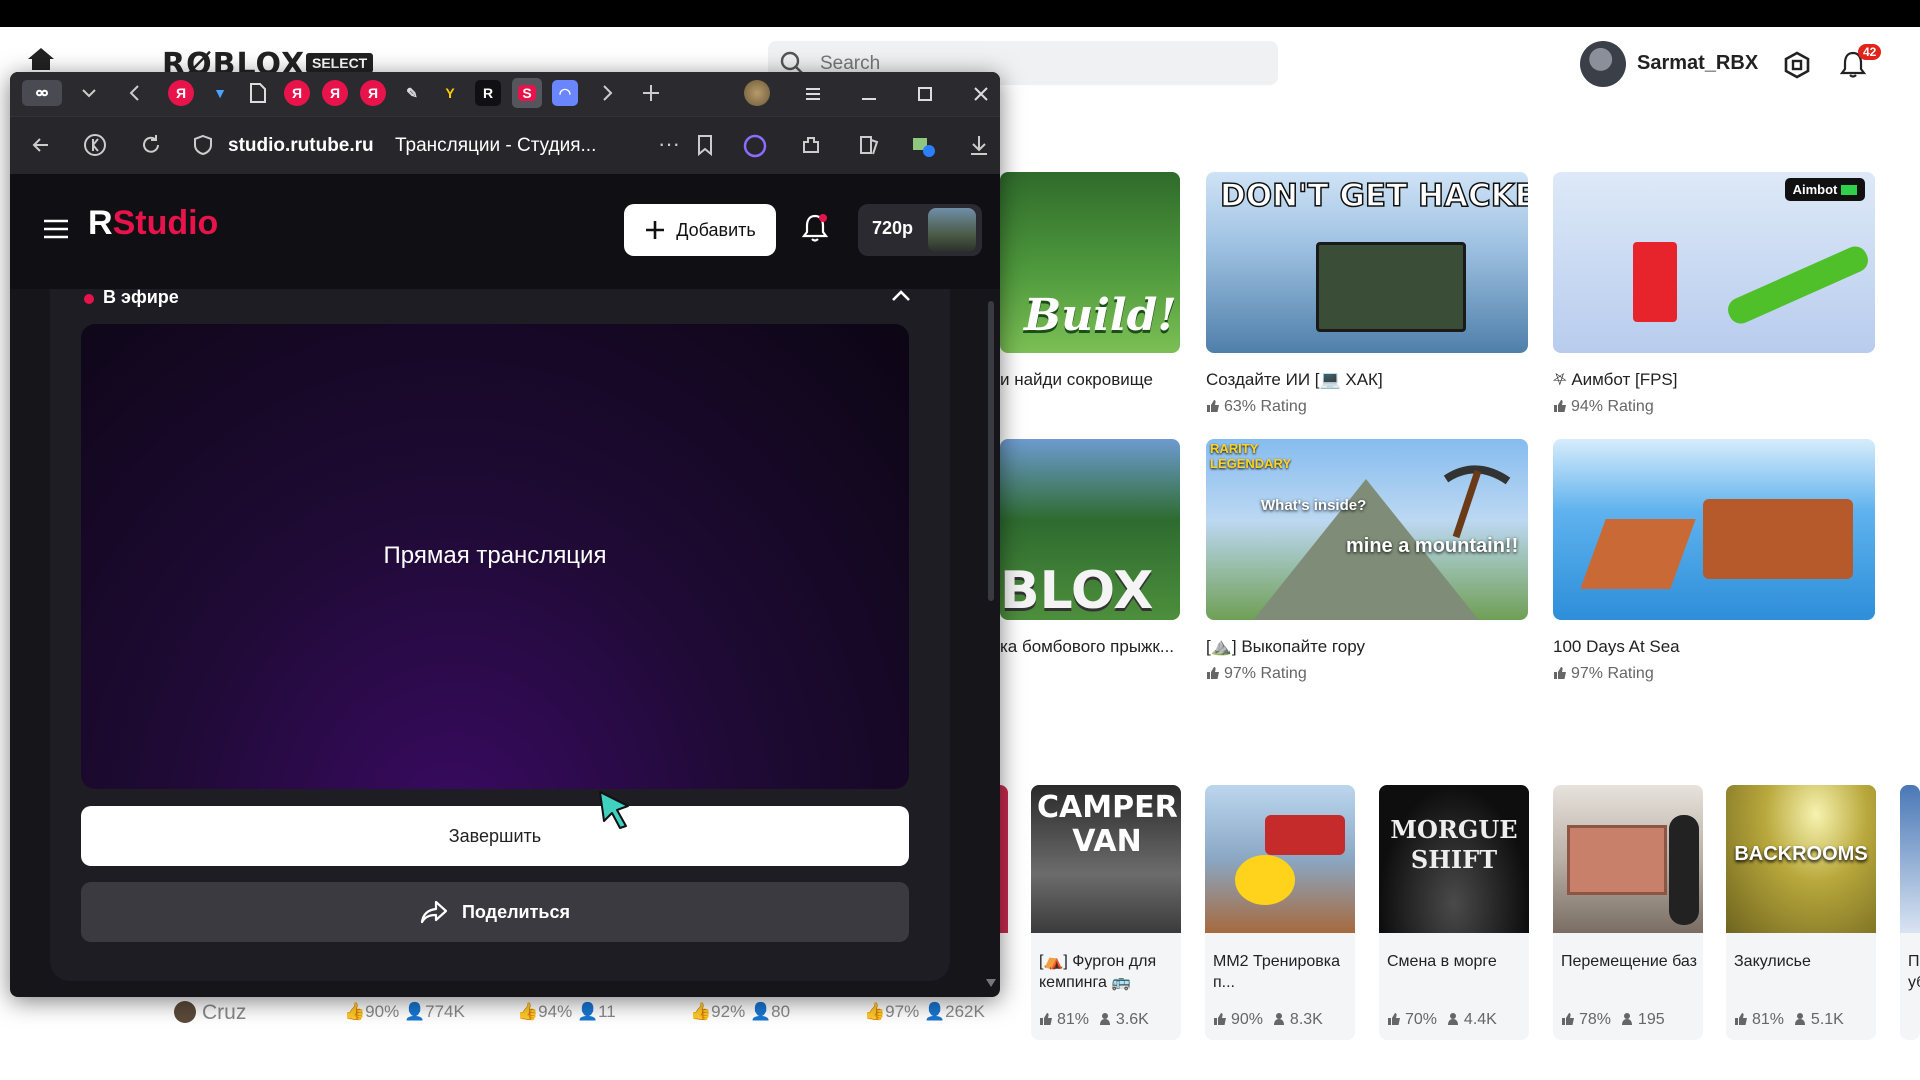  Describe the element at coordinates (382, 1011) in the screenshot. I see `rating-text: 90%` at that location.